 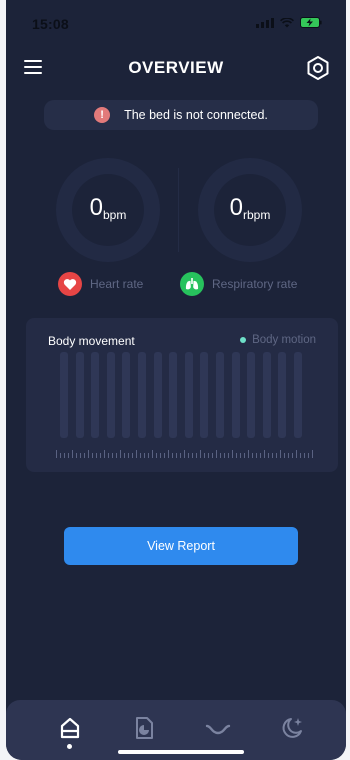 I want to click on status-time: 15:08, so click(x=50, y=24).